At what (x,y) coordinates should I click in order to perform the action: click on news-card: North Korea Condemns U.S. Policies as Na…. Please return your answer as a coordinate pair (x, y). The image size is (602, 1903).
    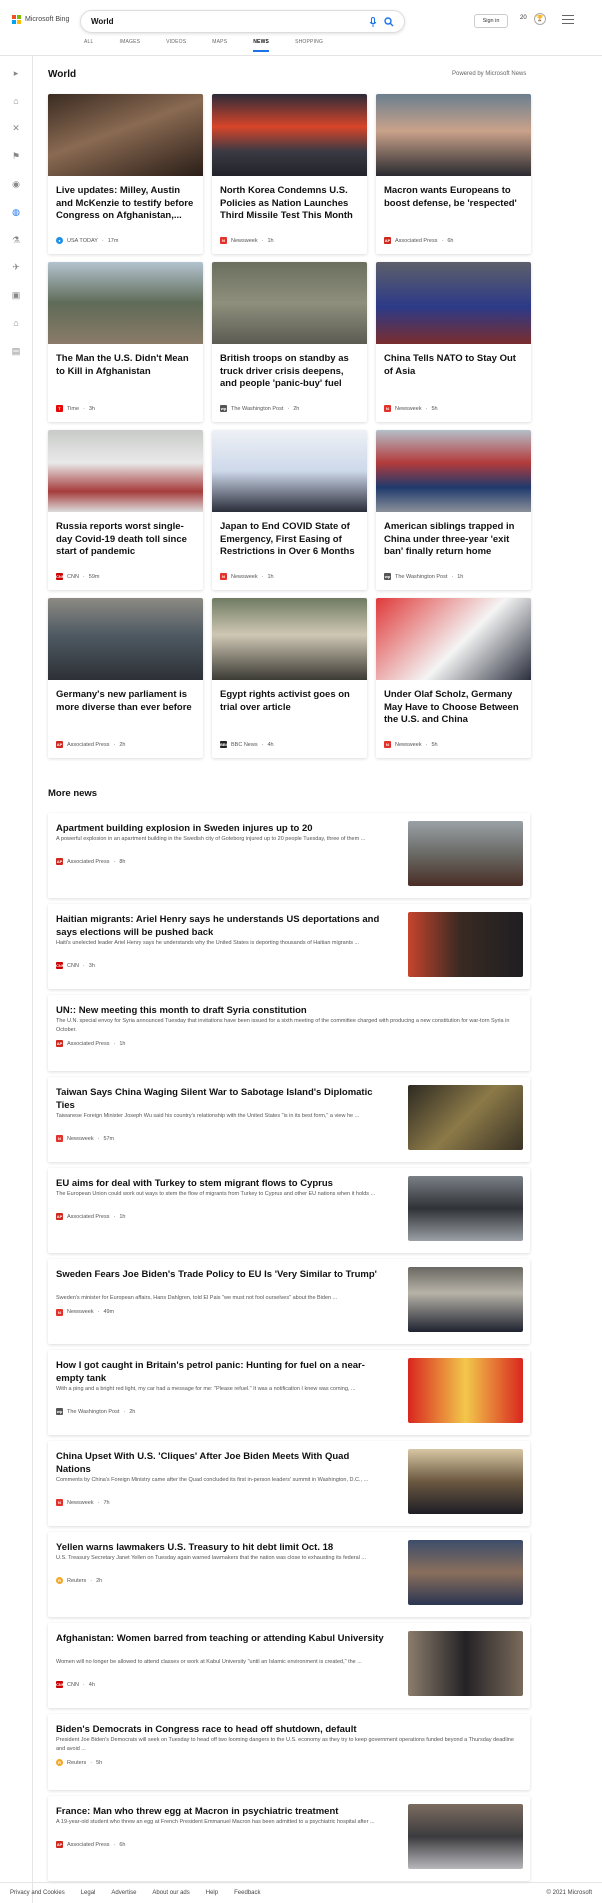
    Looking at the image, I should click on (289, 174).